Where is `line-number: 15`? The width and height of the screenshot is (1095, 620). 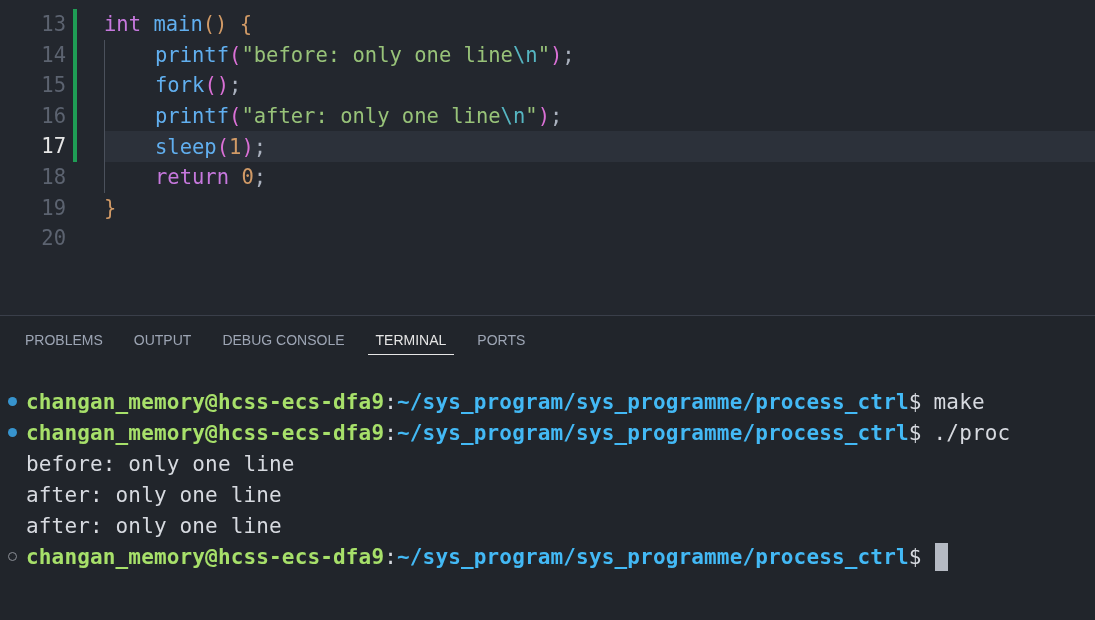
line-number: 15 is located at coordinates (53, 86).